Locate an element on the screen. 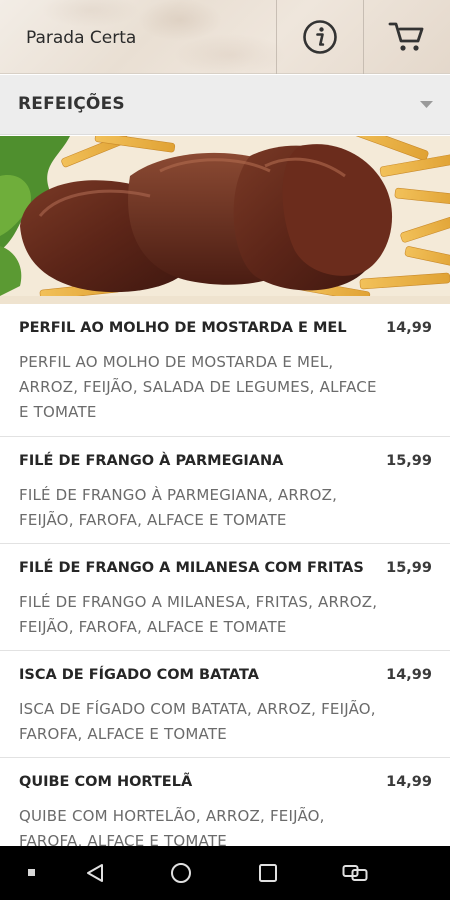 This screenshot has height=900, width=450. nav-screen-mirror-button is located at coordinates (355, 873).